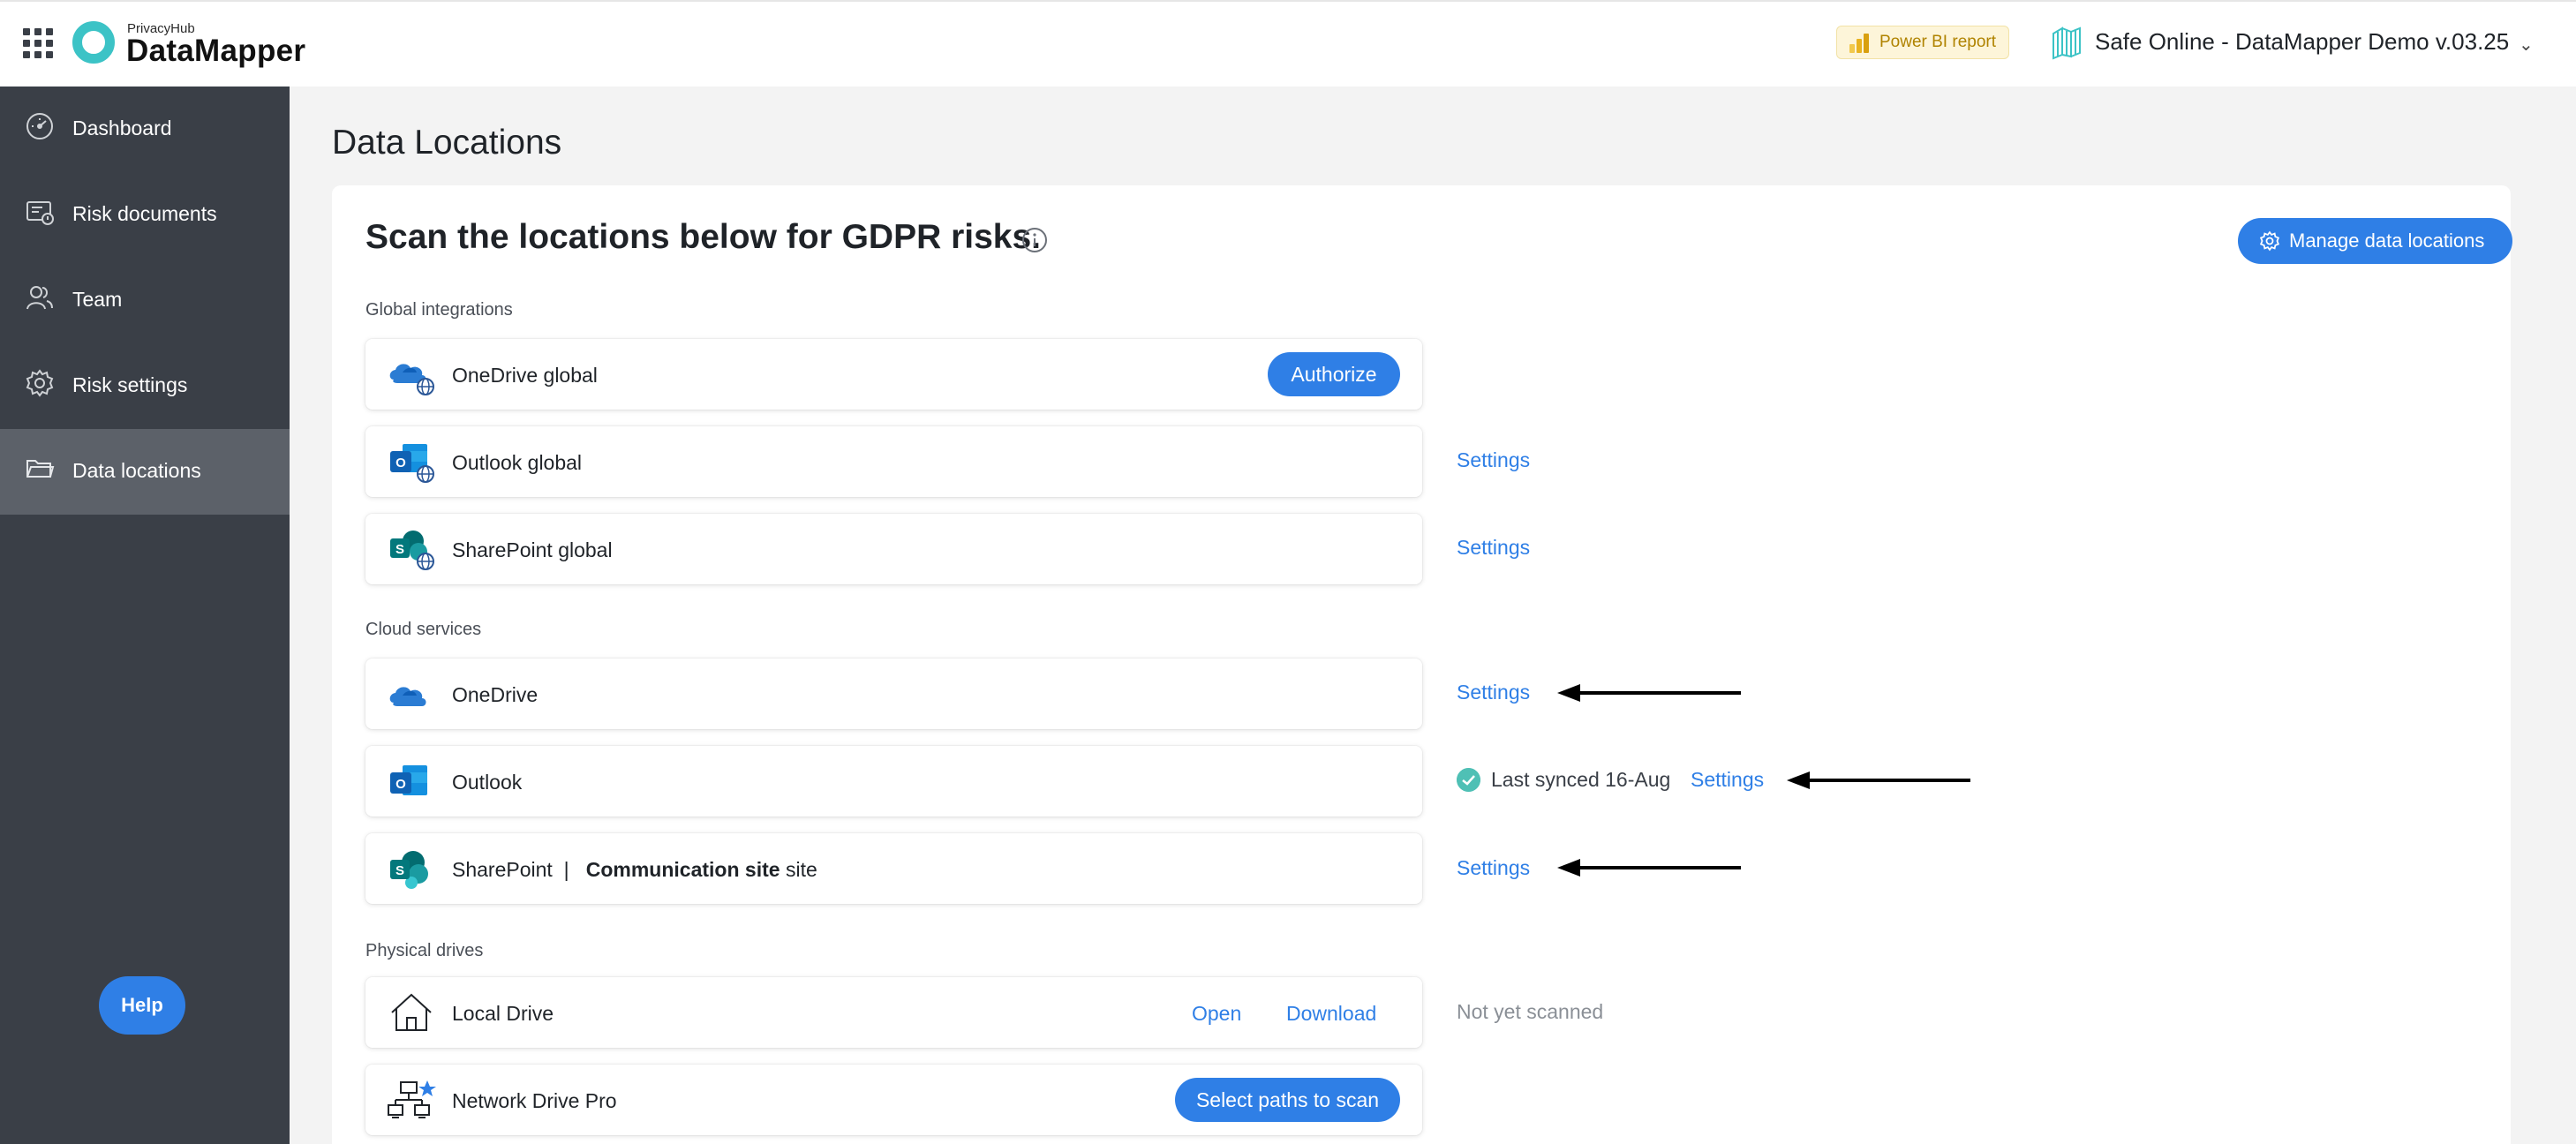 The width and height of the screenshot is (2576, 1144). Describe the element at coordinates (130, 384) in the screenshot. I see `sidebar-item-label: Risk settings` at that location.